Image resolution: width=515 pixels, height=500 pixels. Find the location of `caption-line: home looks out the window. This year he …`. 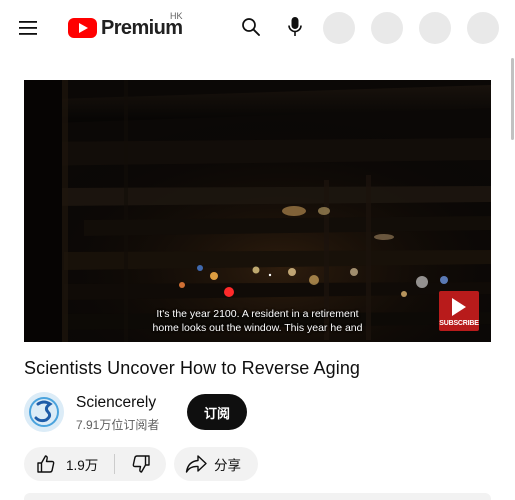

caption-line: home looks out the window. This year he … is located at coordinates (257, 328).